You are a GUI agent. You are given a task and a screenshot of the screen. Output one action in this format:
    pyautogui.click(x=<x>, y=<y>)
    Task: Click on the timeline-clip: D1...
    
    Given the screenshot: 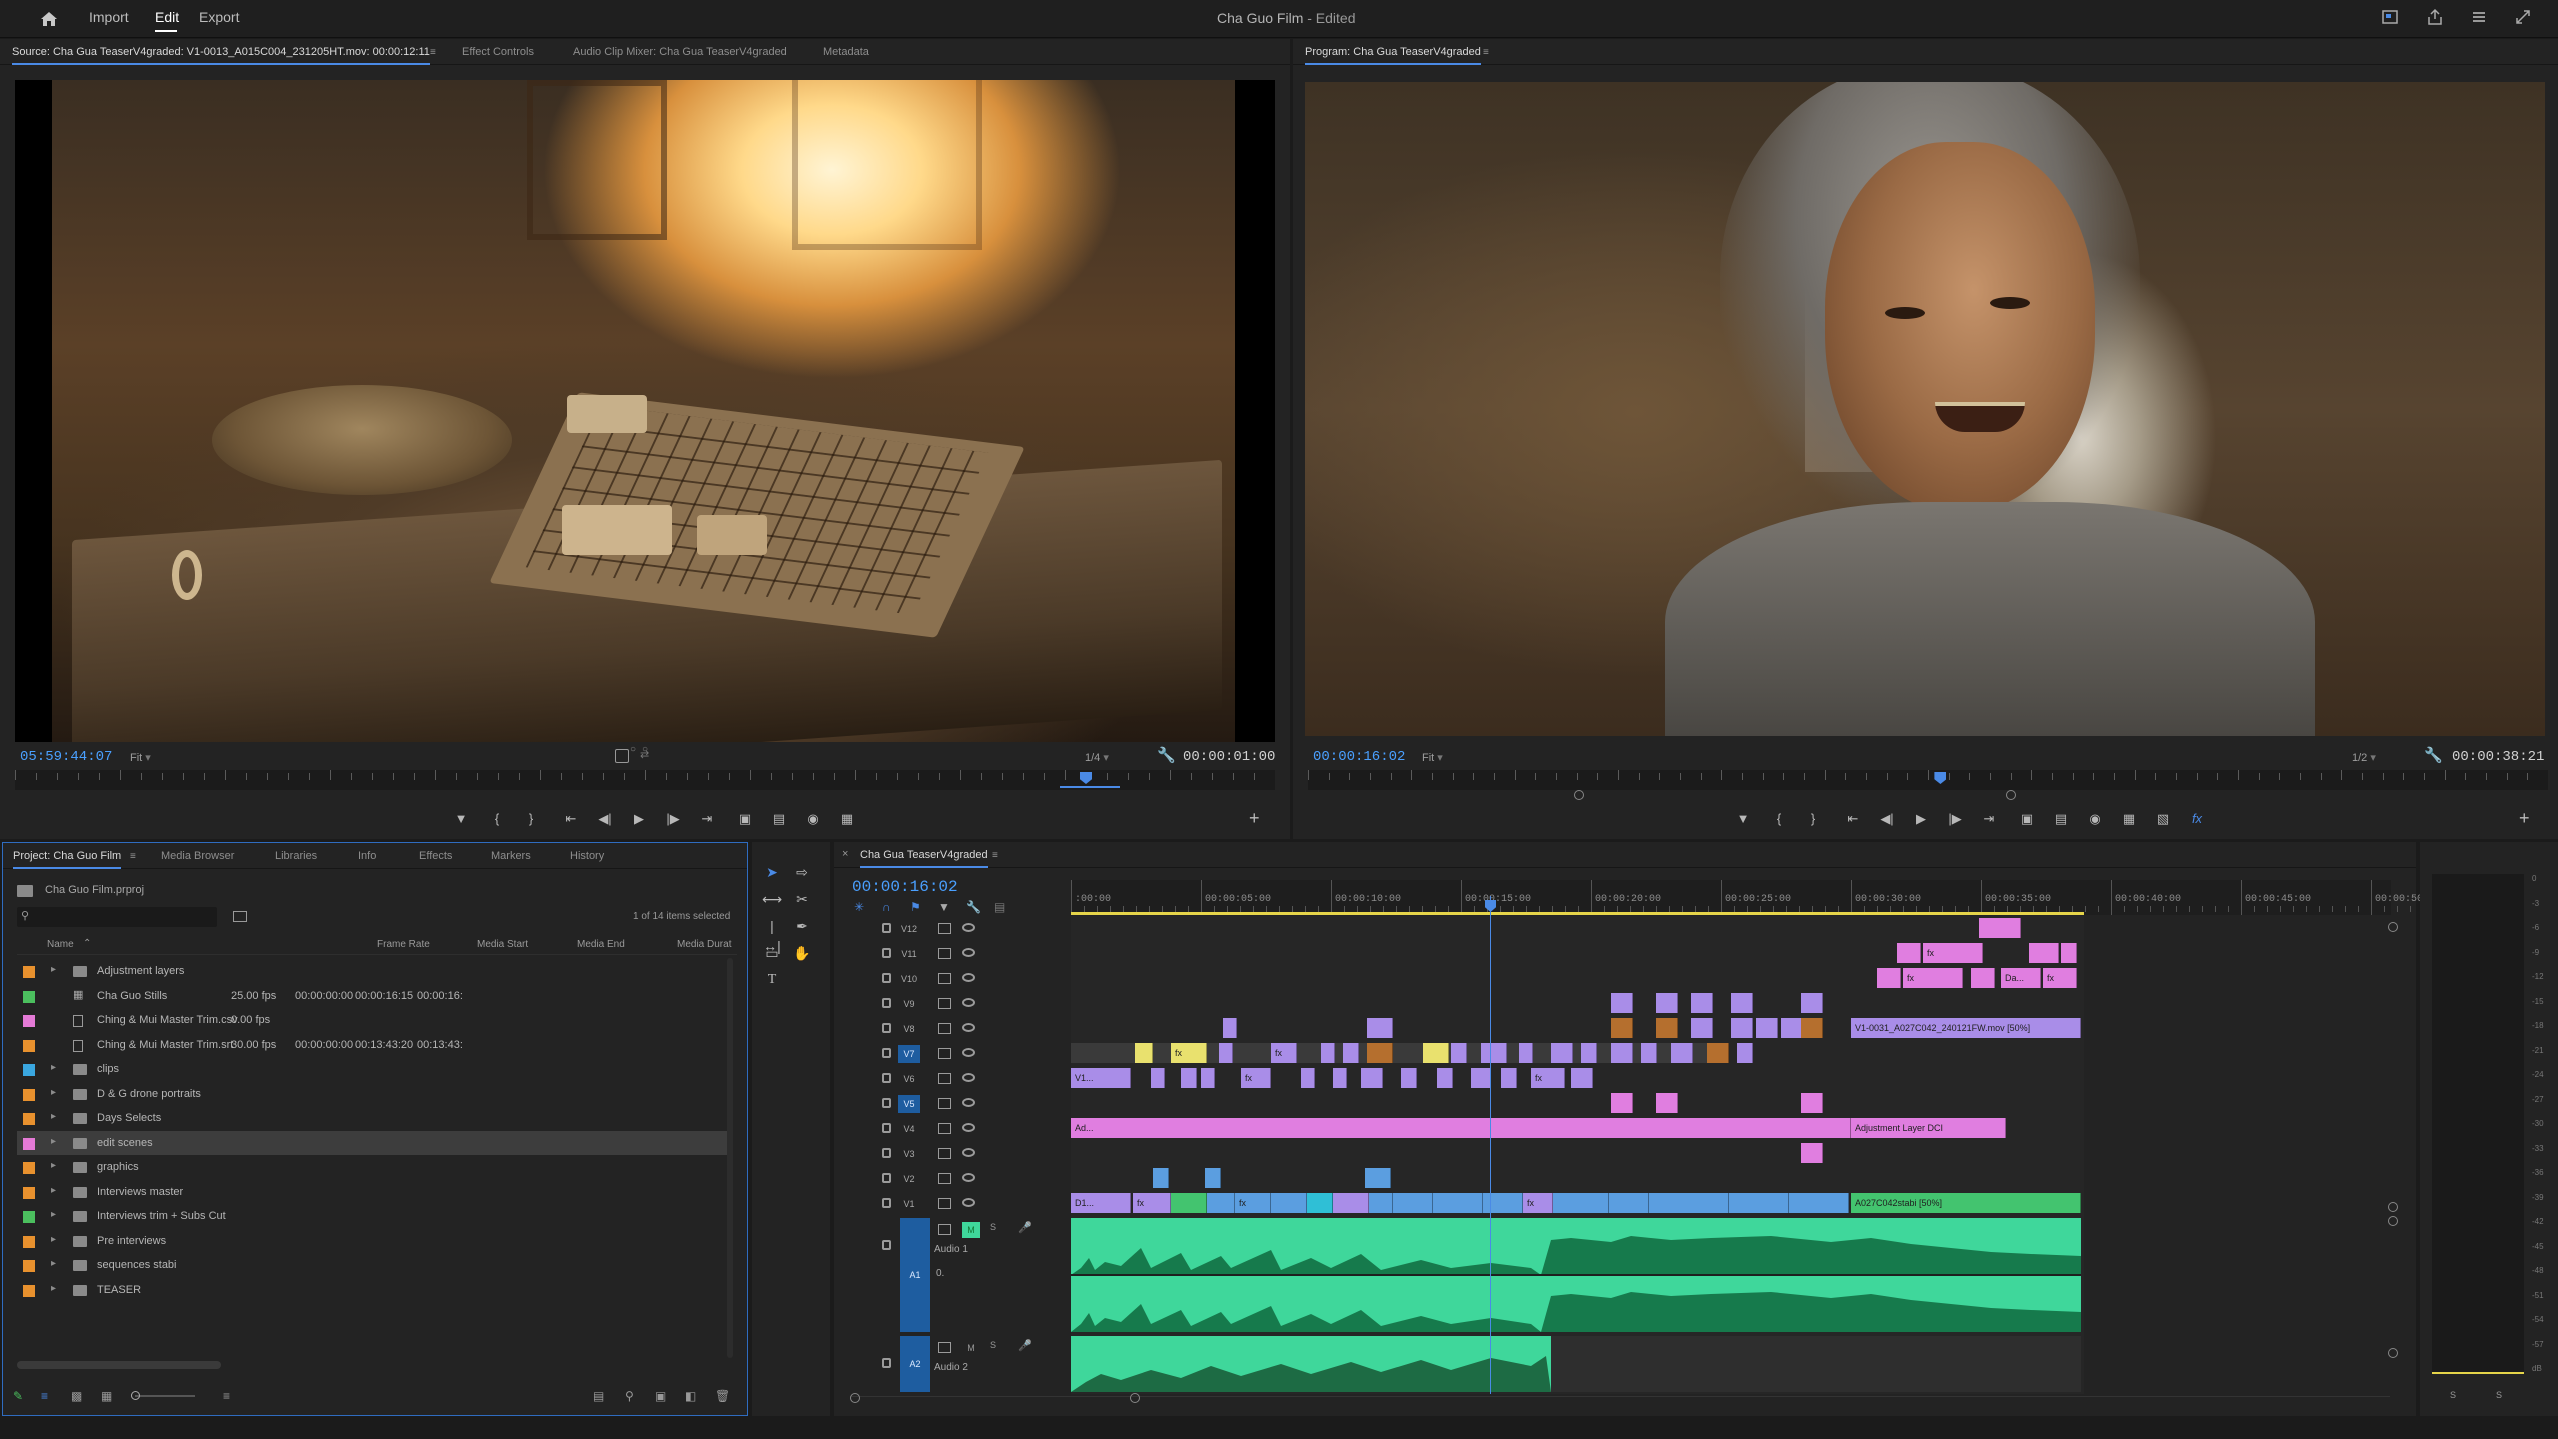 What is the action you would take?
    pyautogui.click(x=1101, y=1203)
    